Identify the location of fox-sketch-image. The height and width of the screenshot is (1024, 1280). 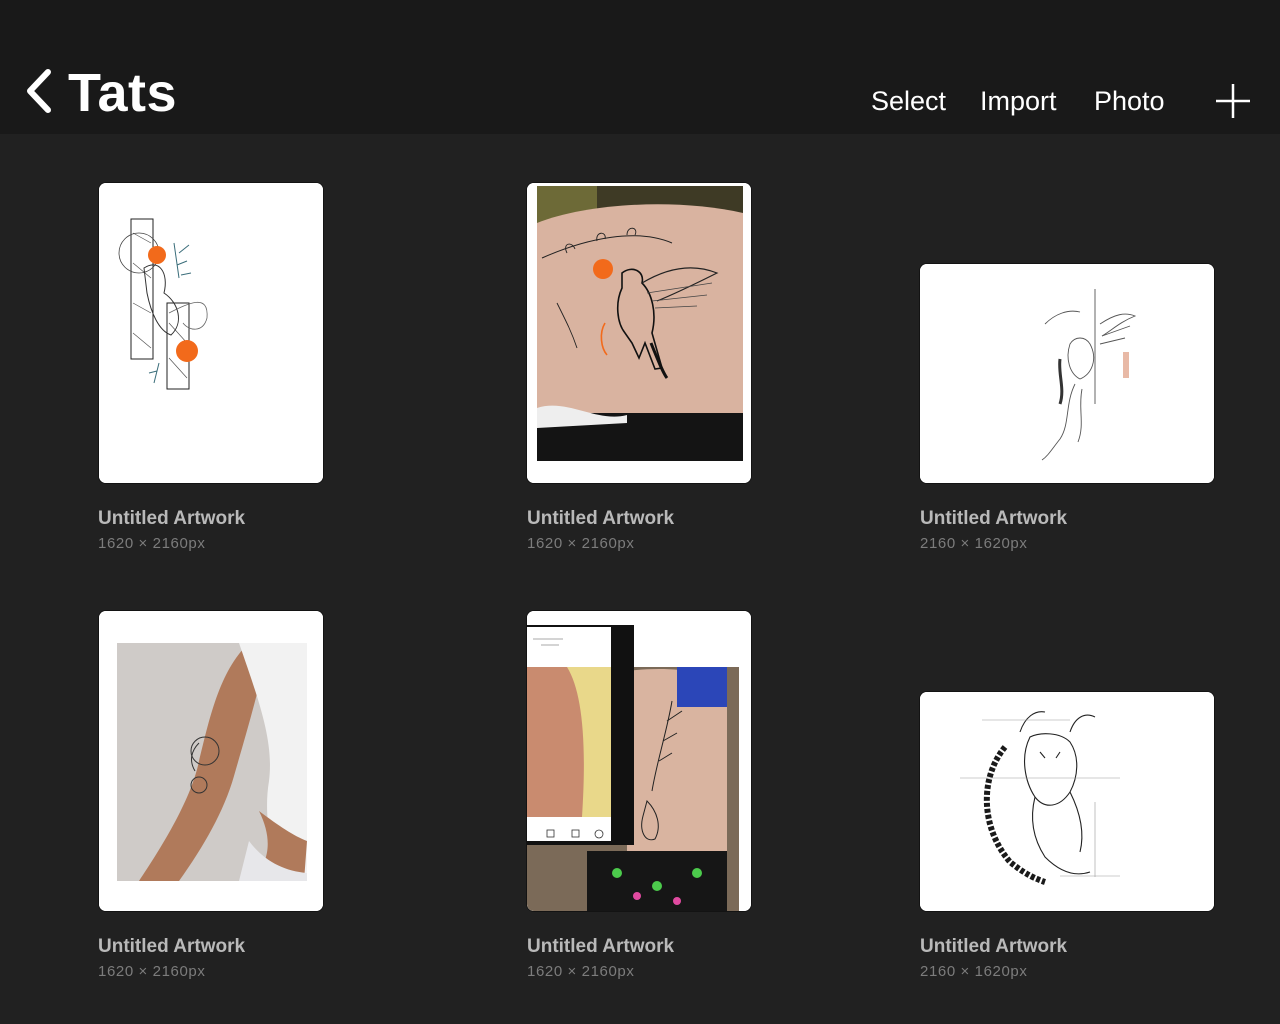
(211, 333).